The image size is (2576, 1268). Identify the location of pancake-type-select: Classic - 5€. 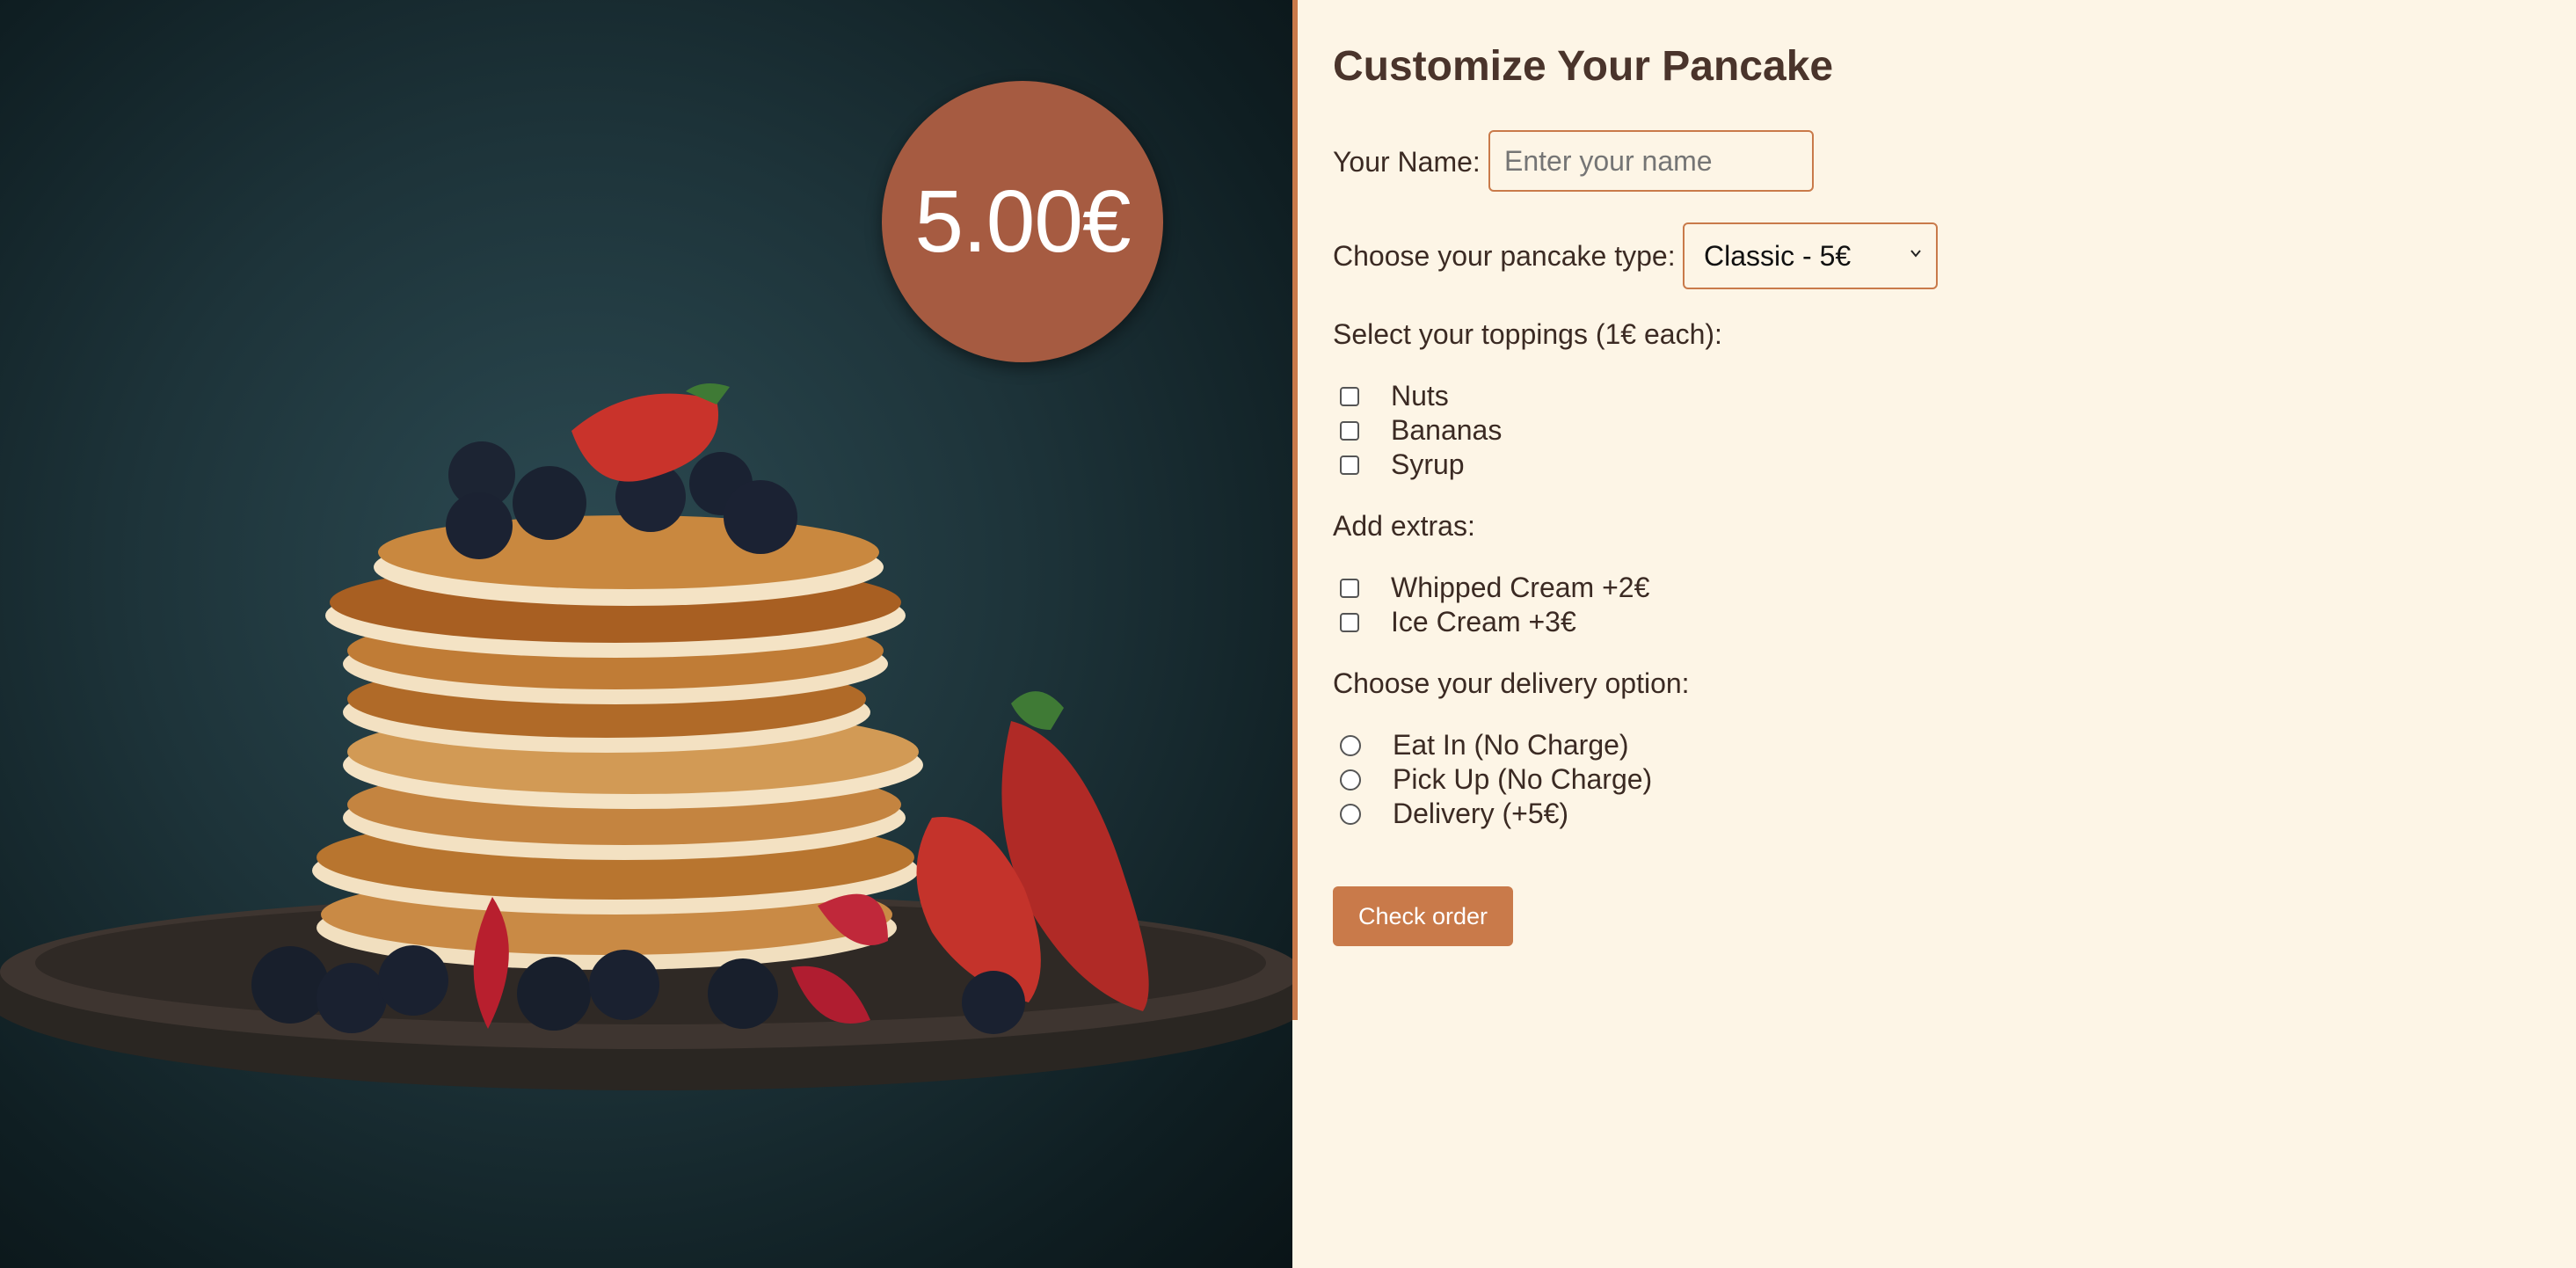
(1810, 256).